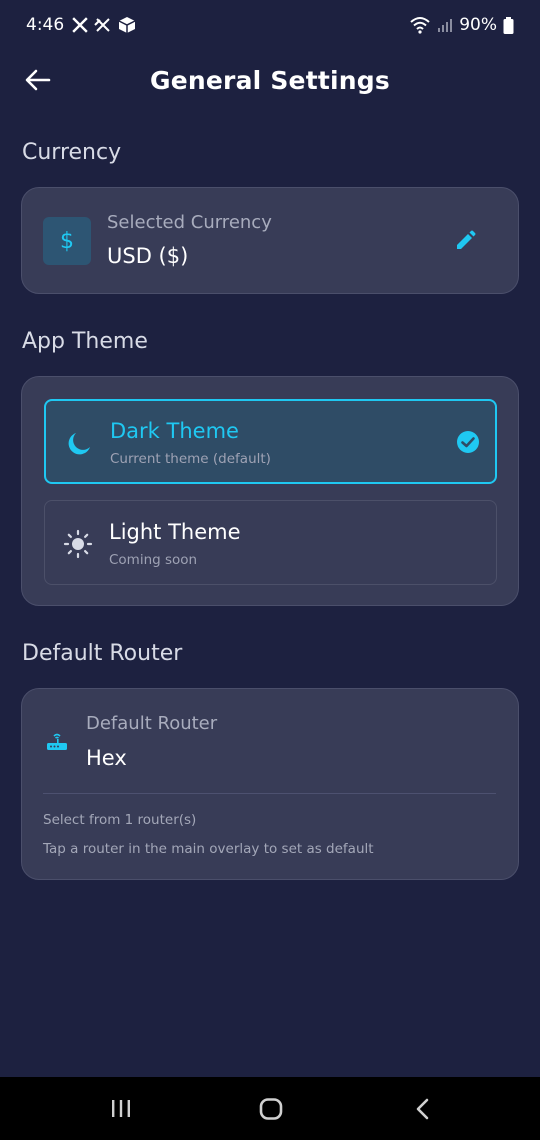  I want to click on dark-theme-name: Dark Theme, so click(174, 431).